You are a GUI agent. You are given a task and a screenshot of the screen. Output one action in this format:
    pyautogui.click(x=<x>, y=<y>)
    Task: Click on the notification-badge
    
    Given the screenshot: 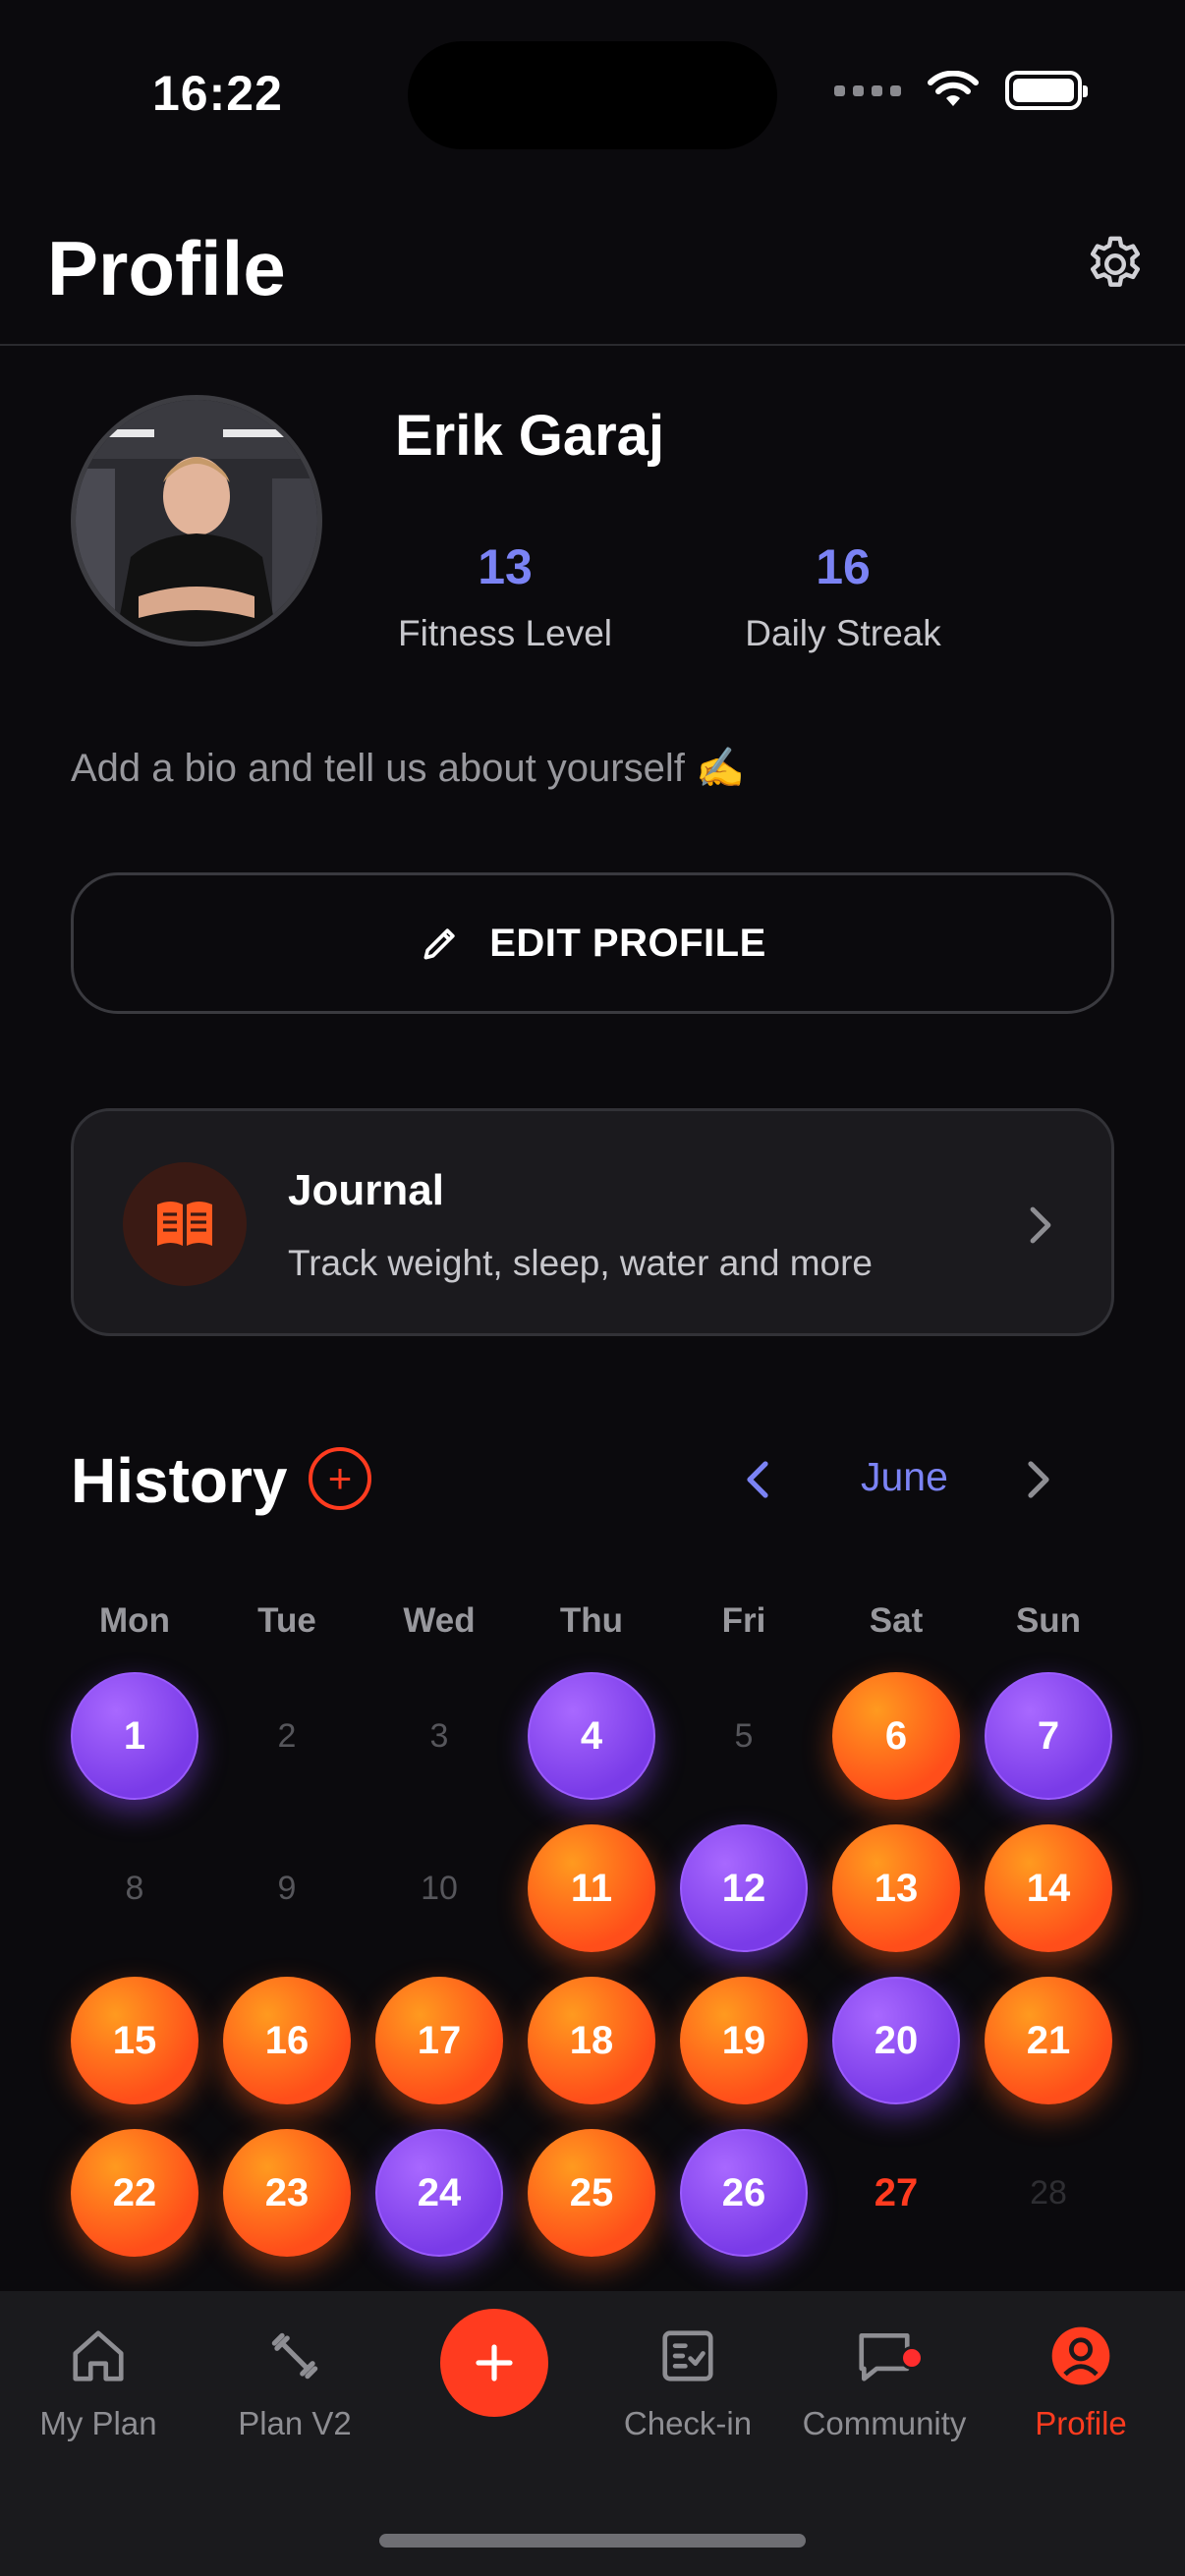 What is the action you would take?
    pyautogui.click(x=912, y=2358)
    